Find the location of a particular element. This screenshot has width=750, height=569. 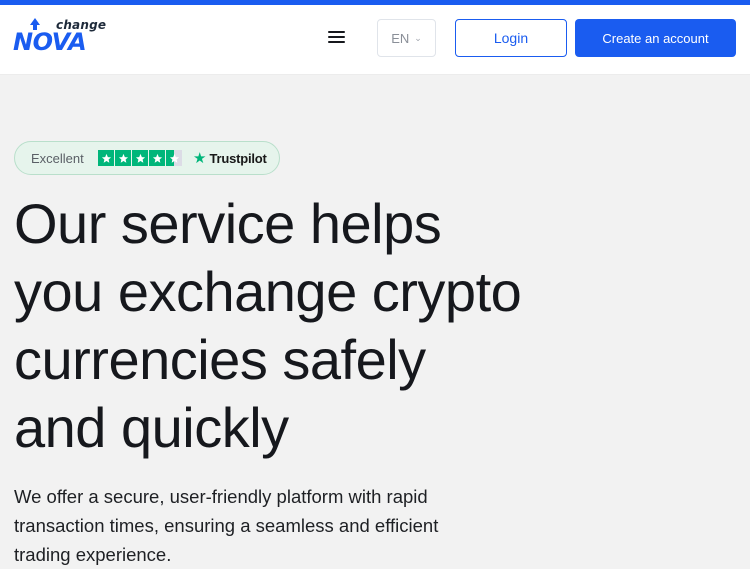

logo: change NOVA is located at coordinates (59, 39).